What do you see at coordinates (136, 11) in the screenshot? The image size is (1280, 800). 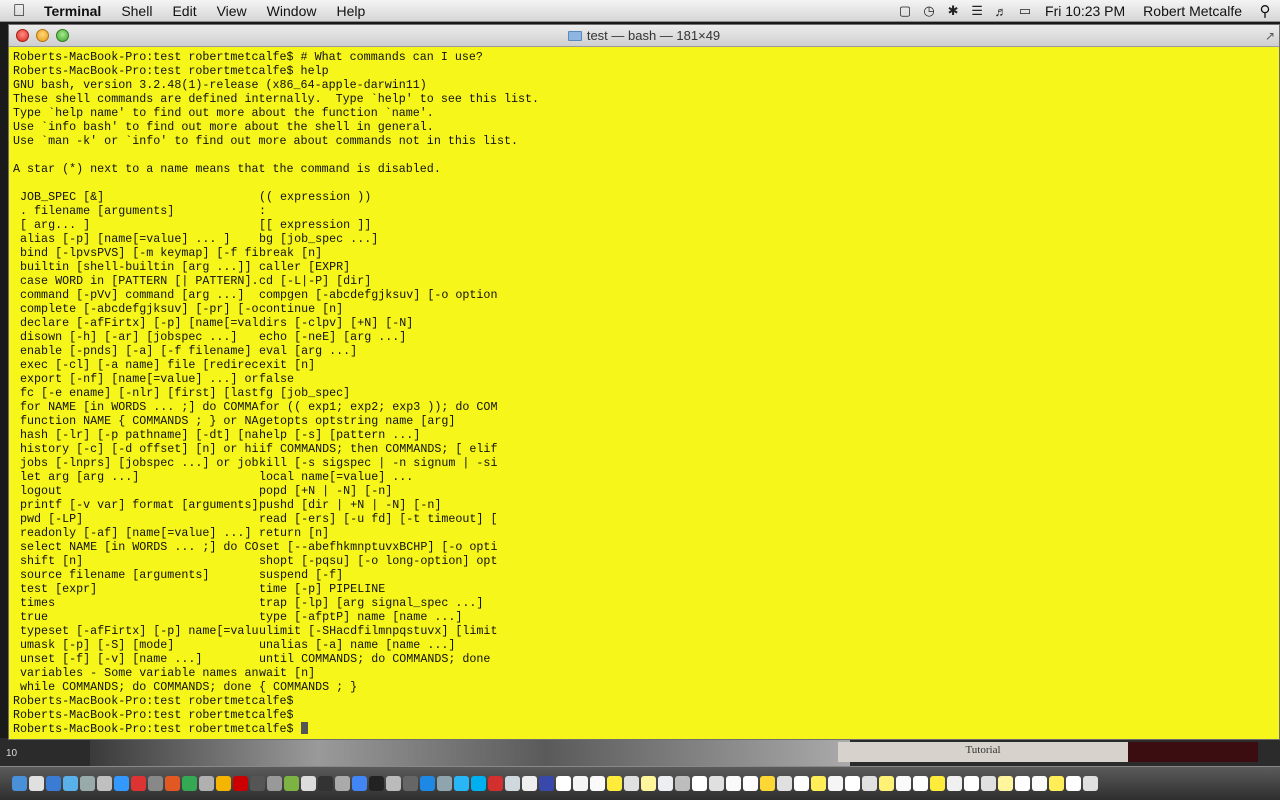 I see `menu-shell: Shell` at bounding box center [136, 11].